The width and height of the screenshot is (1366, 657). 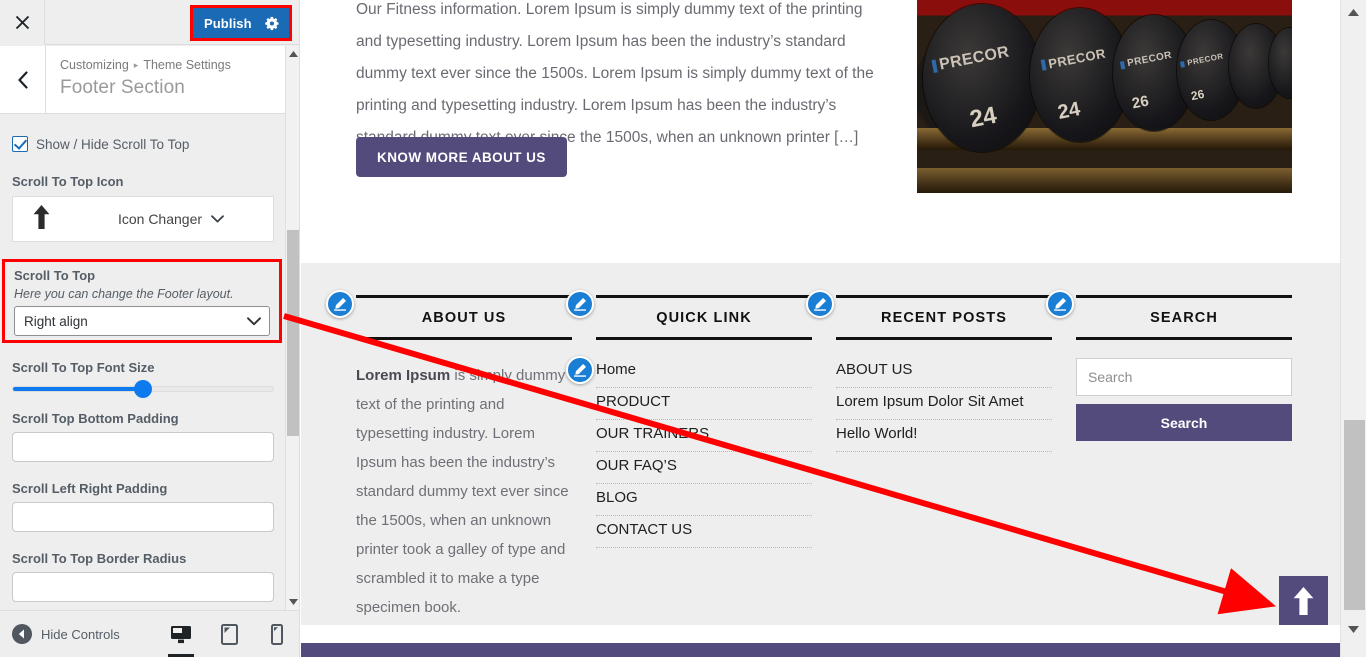 What do you see at coordinates (90, 488) in the screenshot?
I see `left-right-padding-label: Scroll Left Right Padding` at bounding box center [90, 488].